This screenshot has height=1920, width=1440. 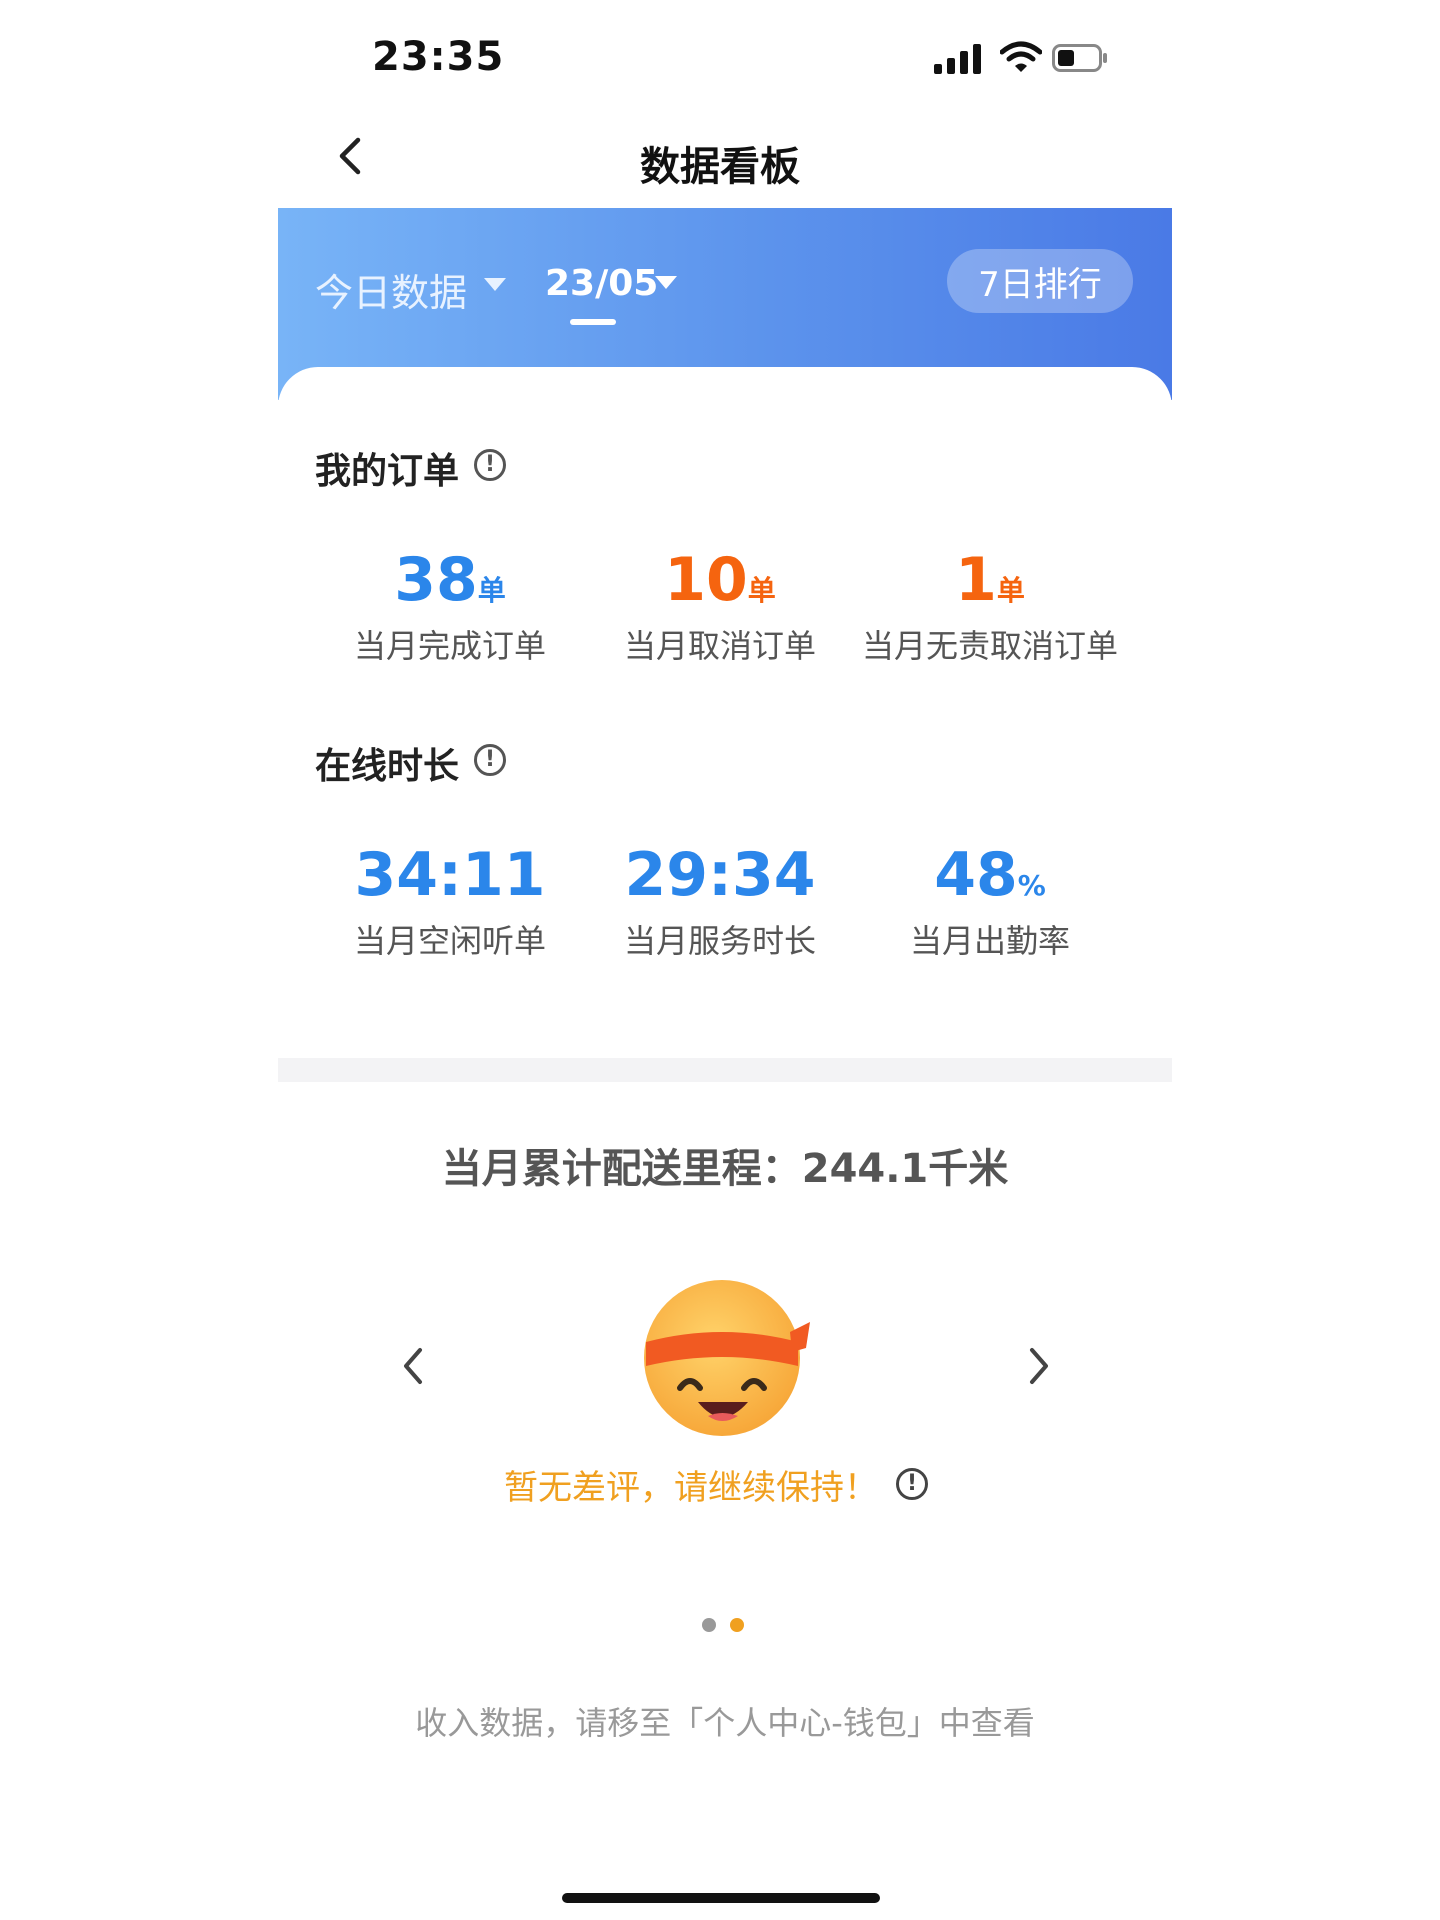 I want to click on page-title: 数据看板, so click(x=720, y=167).